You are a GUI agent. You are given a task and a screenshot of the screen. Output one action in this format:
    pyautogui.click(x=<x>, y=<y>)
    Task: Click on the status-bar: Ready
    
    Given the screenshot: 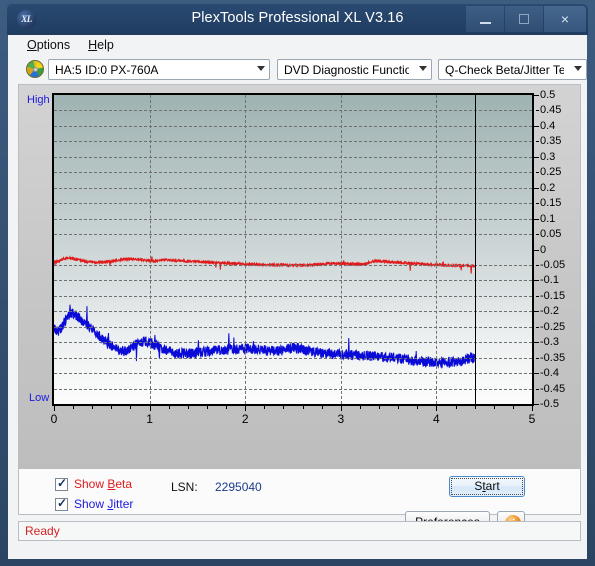 What is the action you would take?
    pyautogui.click(x=299, y=531)
    